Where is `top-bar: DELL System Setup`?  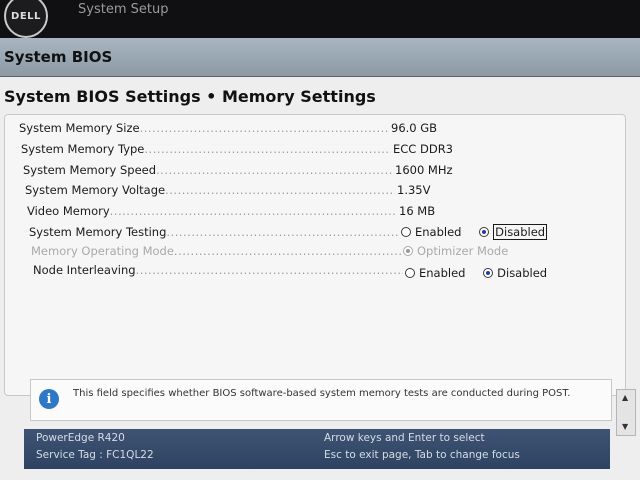
top-bar: DELL System Setup is located at coordinates (320, 19).